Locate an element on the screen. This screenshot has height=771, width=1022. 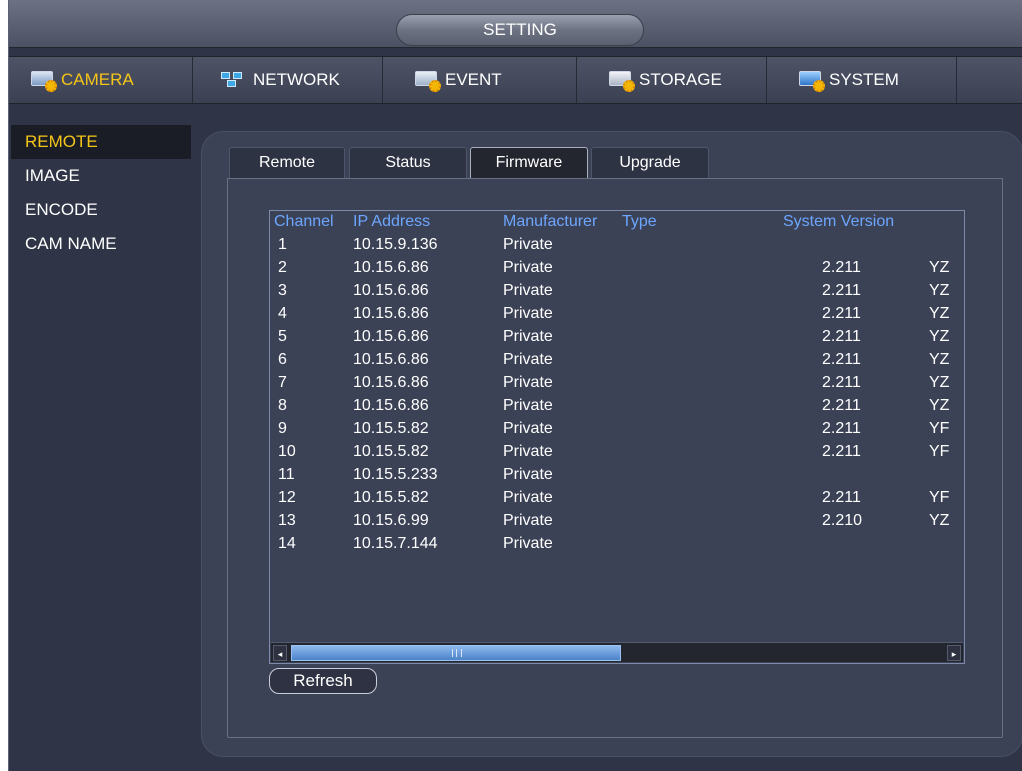
table-row: 3 10.15.6.86 Private 2.211 YZ is located at coordinates (617, 292).